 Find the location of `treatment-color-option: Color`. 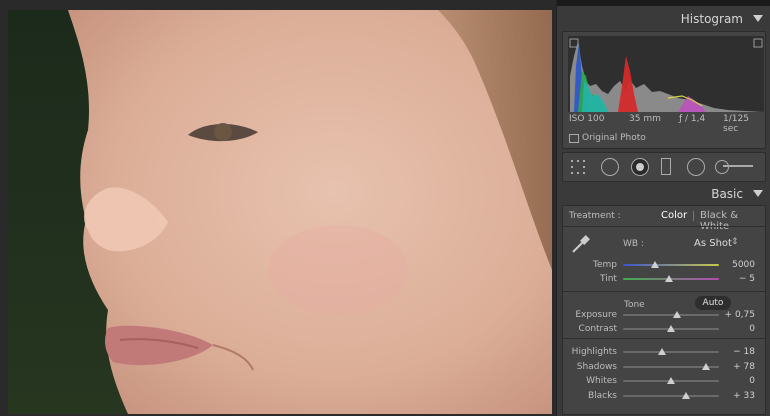

treatment-color-option: Color is located at coordinates (674, 215).